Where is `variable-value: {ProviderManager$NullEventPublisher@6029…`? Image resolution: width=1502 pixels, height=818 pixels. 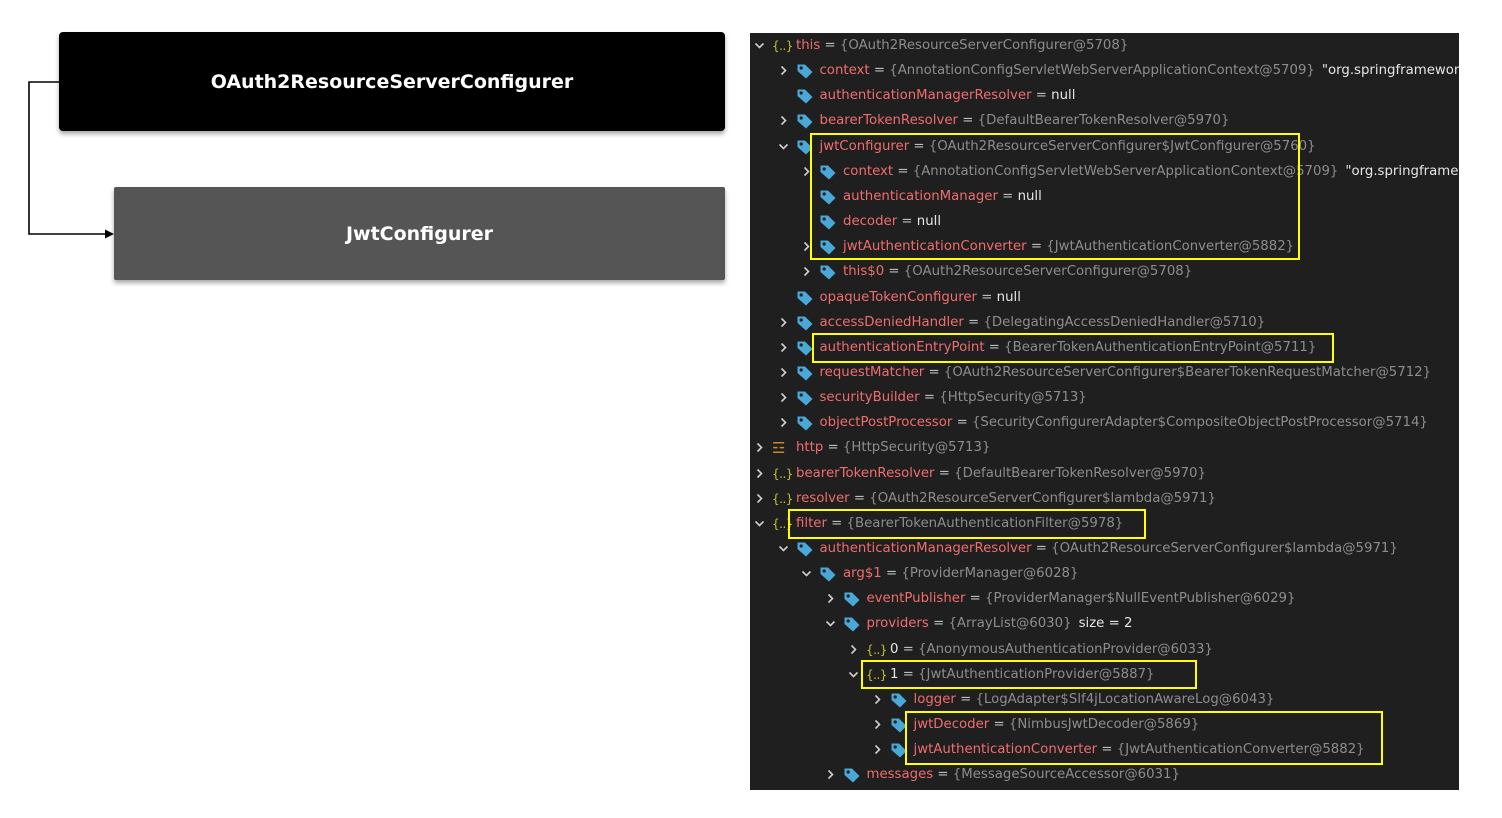
variable-value: {ProviderManager$NullEventPublisher@6029… is located at coordinates (1140, 599).